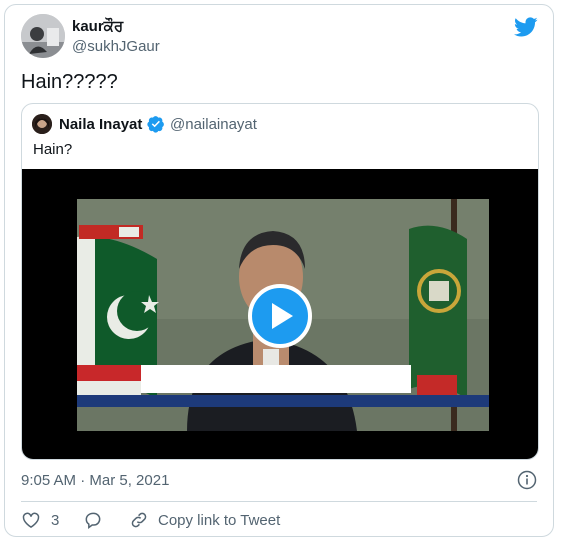 This screenshot has height=541, width=561. Describe the element at coordinates (42, 124) in the screenshot. I see `quoted-author-avatar` at that location.